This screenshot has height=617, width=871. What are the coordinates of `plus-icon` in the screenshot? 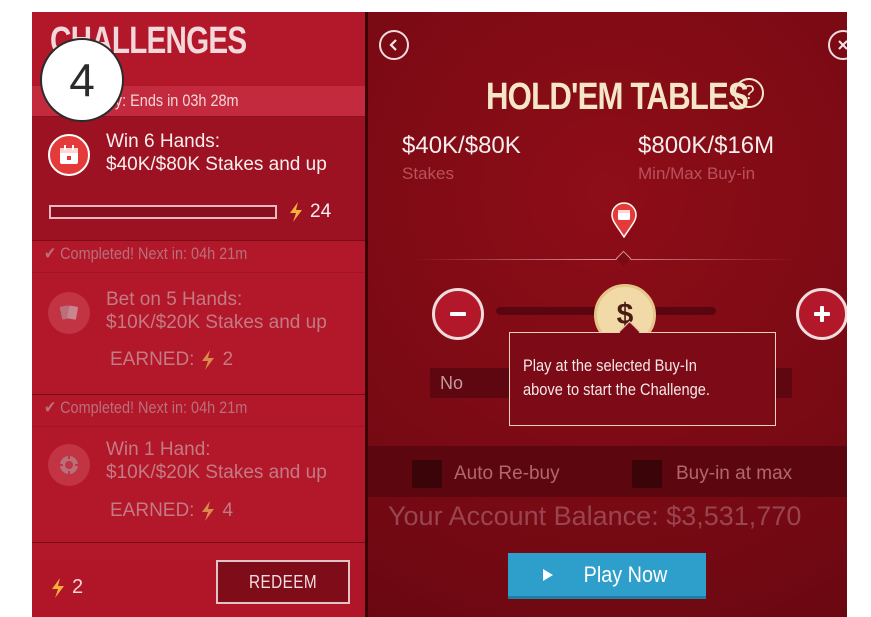 It's located at (822, 314).